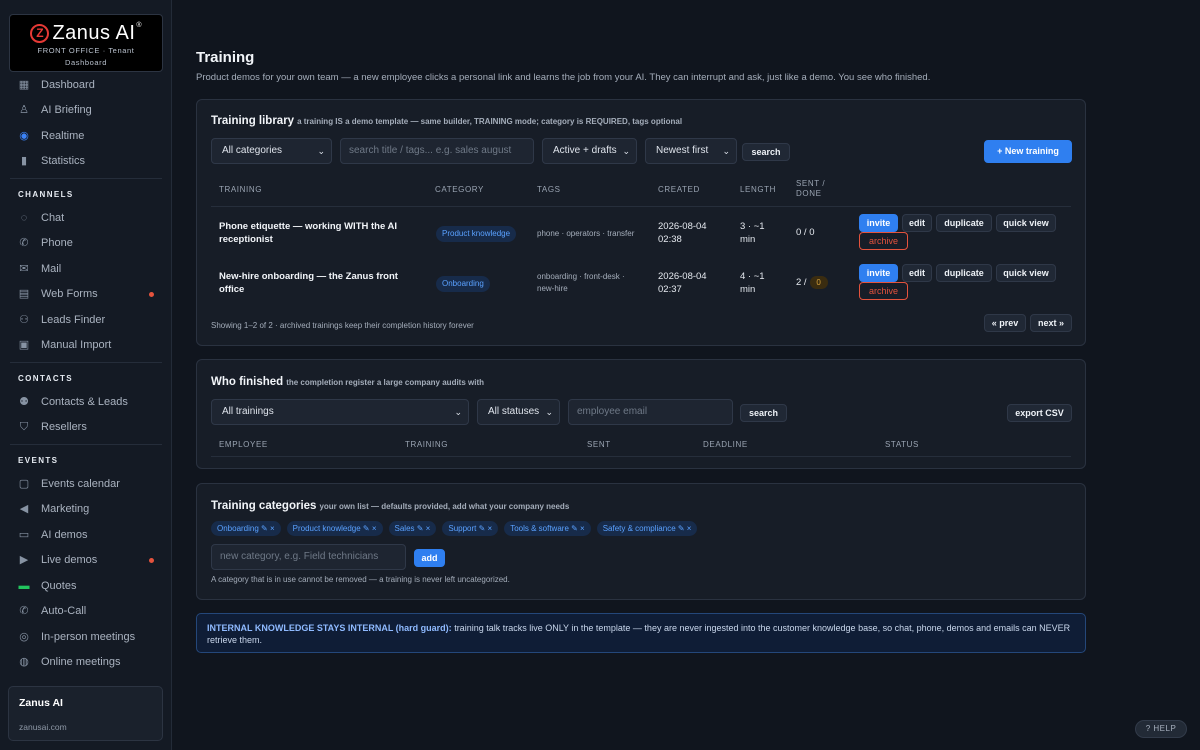 The image size is (1200, 750). I want to click on add-category-button: add, so click(429, 558).